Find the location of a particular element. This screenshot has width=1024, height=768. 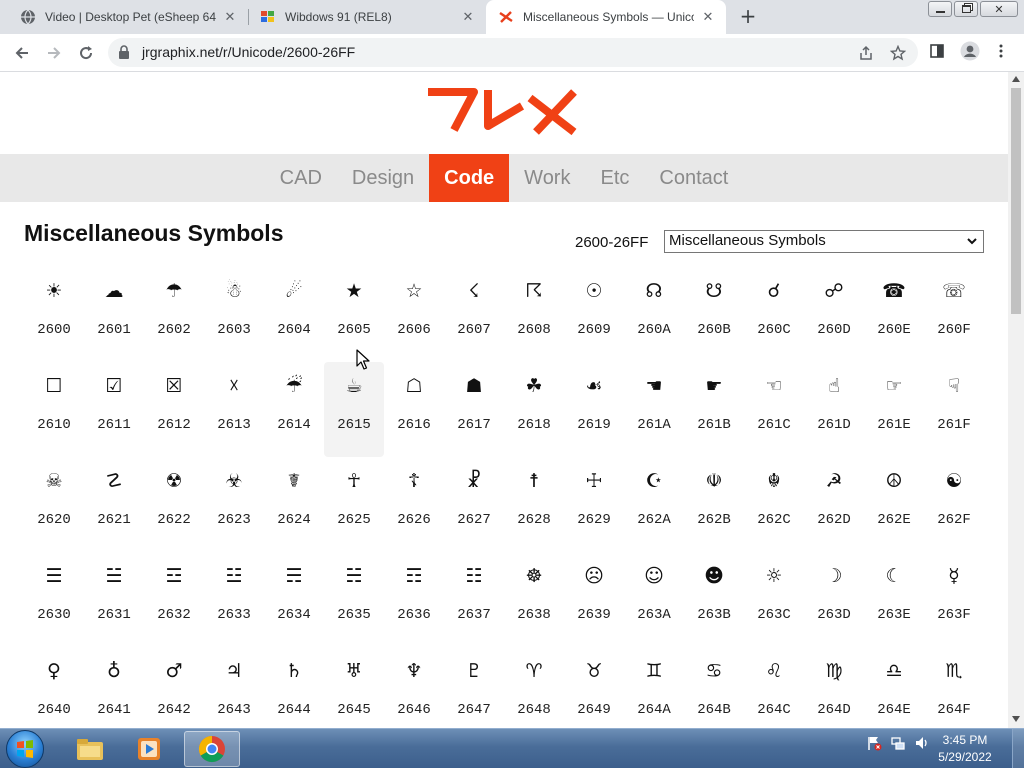

symbol-cell: ☲ 2632 is located at coordinates (174, 599).